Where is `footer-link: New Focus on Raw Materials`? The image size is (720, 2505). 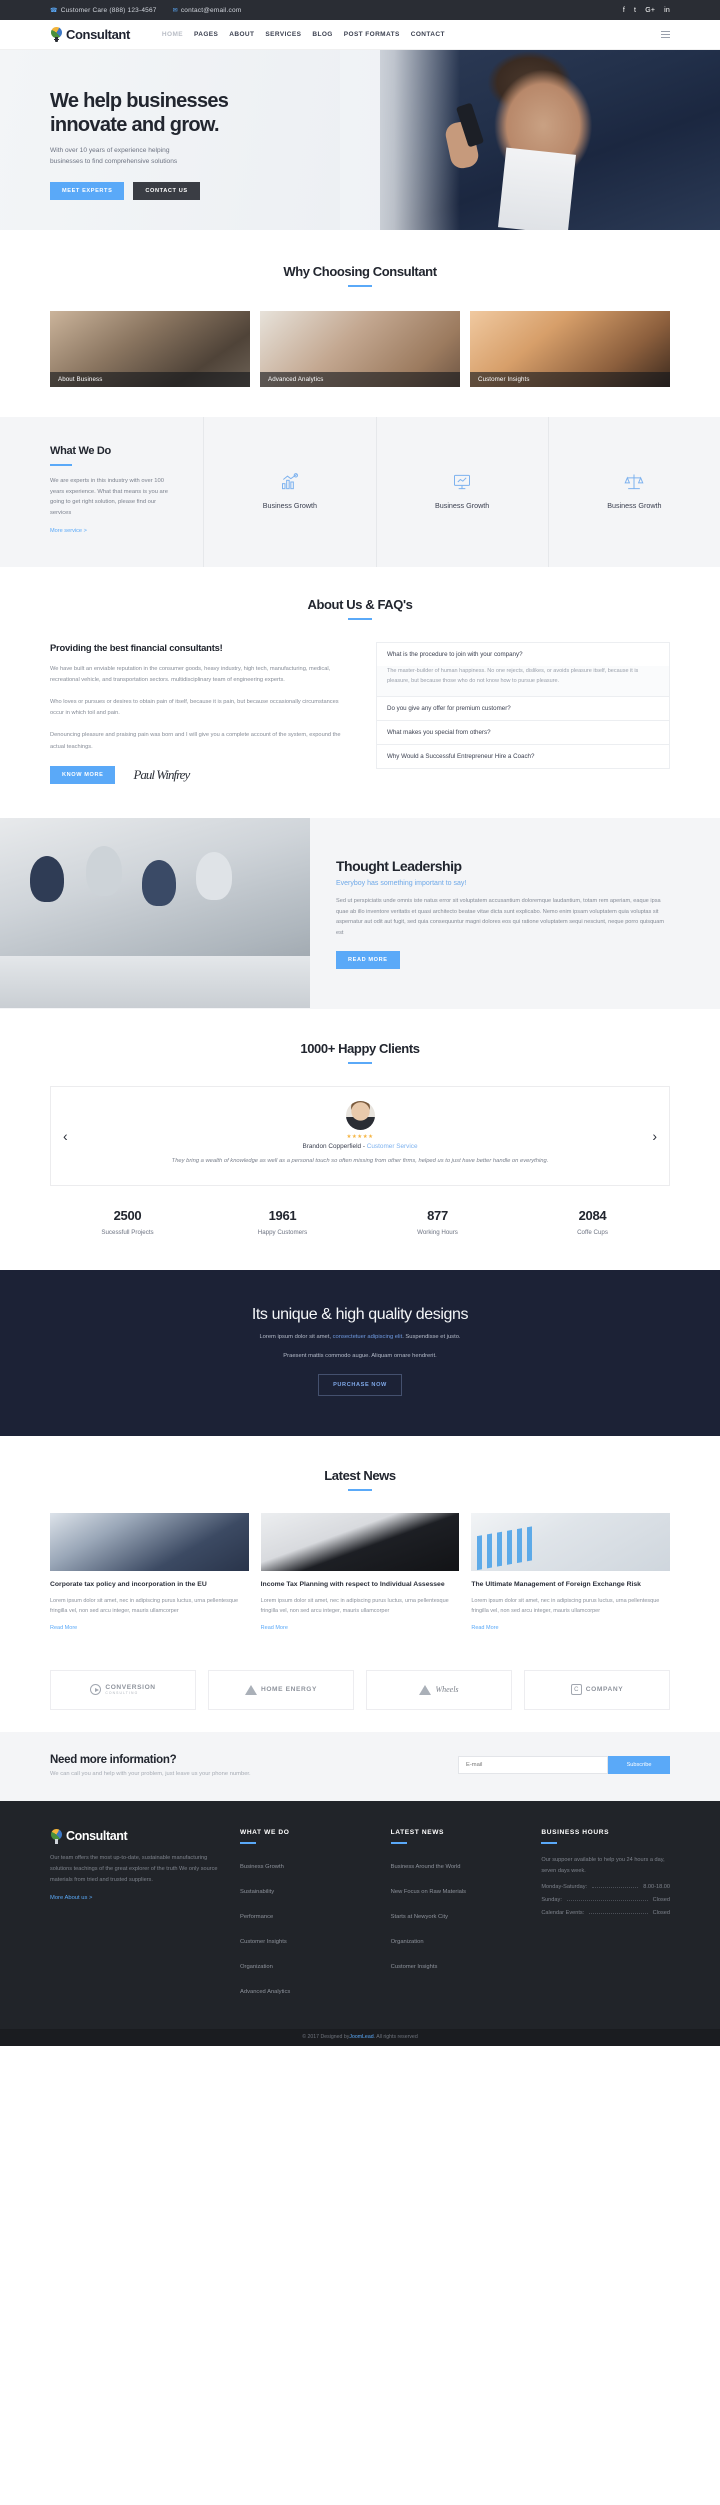 footer-link: New Focus on Raw Materials is located at coordinates (428, 1892).